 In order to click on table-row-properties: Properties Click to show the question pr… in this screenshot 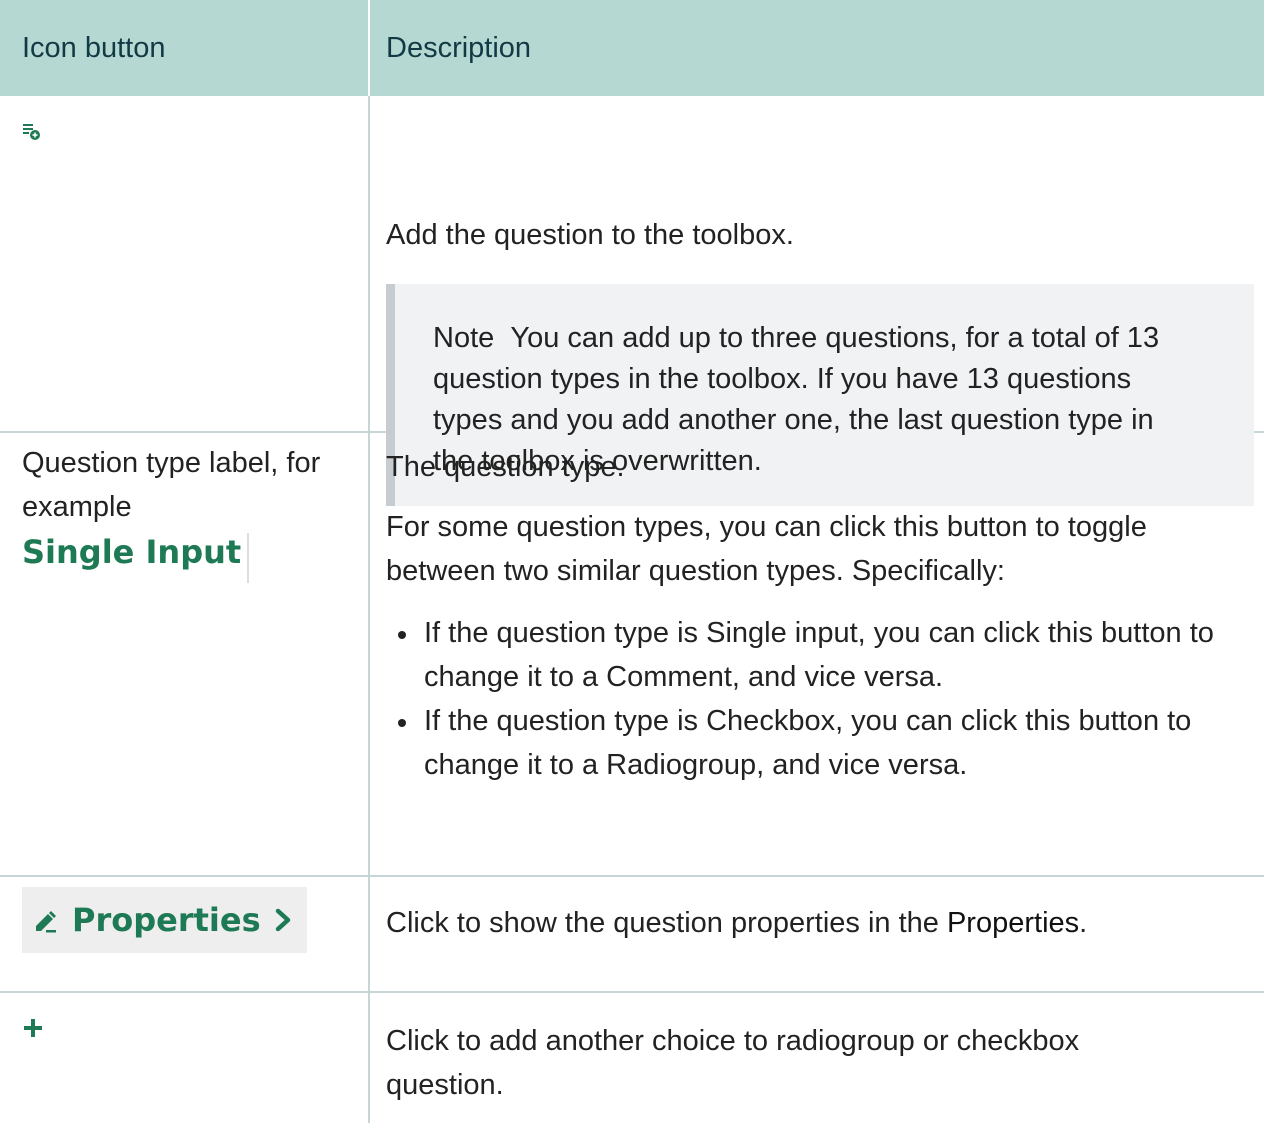, I will do `click(632, 935)`.